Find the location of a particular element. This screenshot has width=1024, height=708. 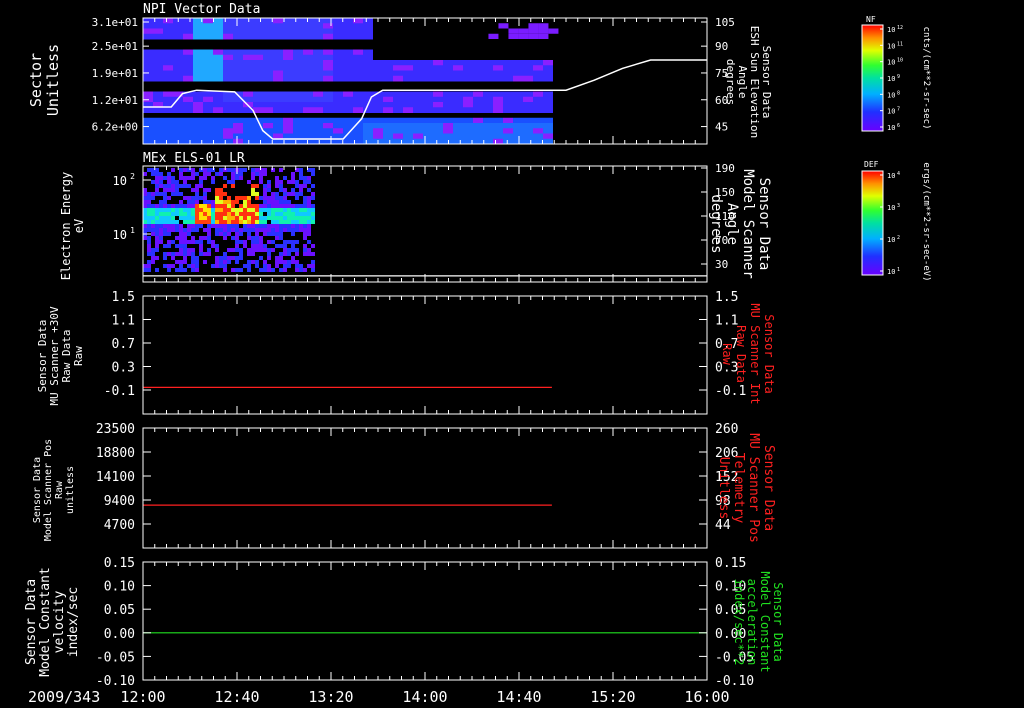

y-tick-label-right: 105 is located at coordinates (725, 22).